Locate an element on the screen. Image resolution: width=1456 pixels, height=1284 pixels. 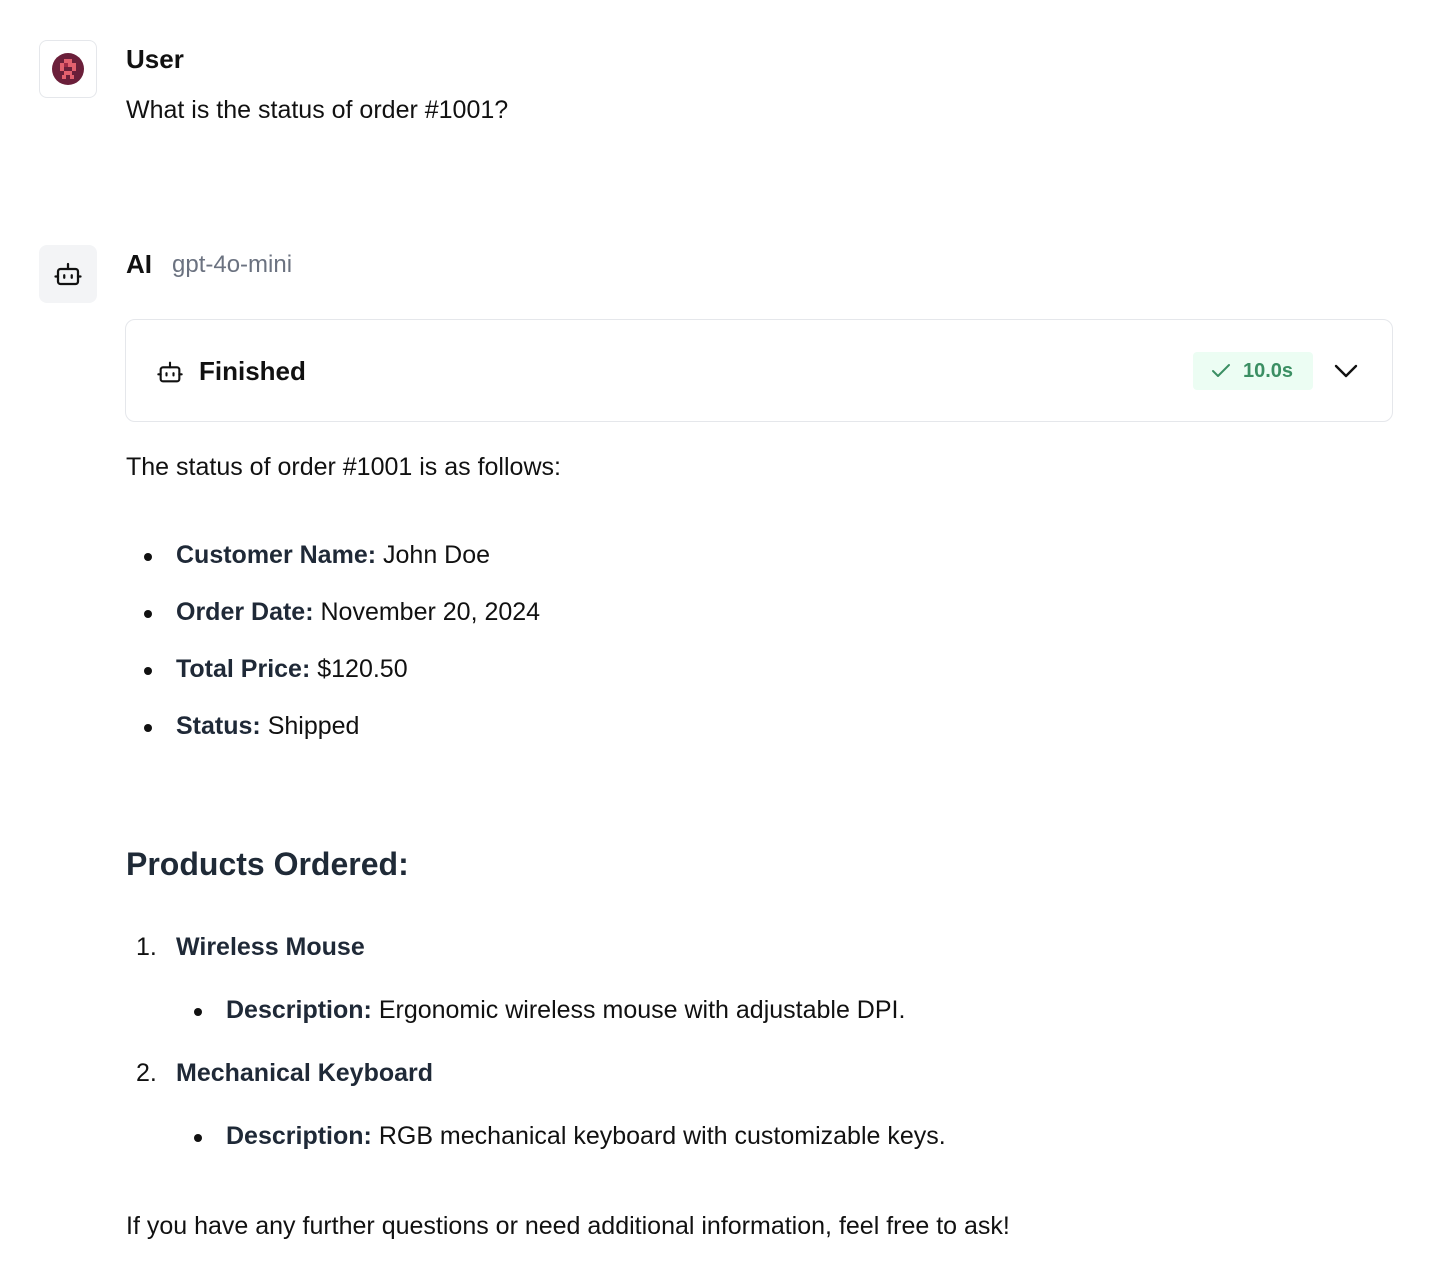
user-avatar is located at coordinates (68, 69).